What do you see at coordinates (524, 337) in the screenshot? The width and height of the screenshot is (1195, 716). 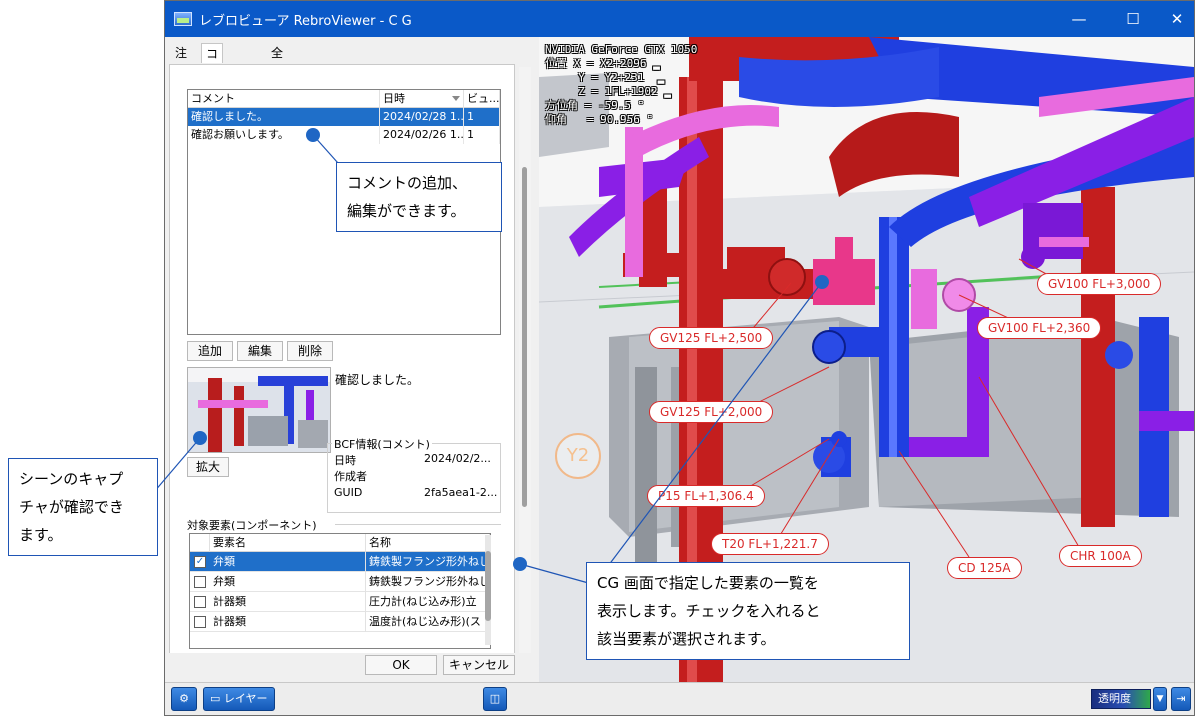 I see `panel-scroll-thumb` at bounding box center [524, 337].